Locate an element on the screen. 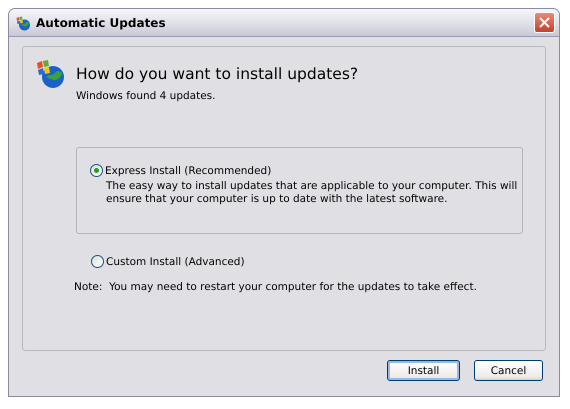 The width and height of the screenshot is (570, 409). option-description: The easy way to install updates that are applicable to your computer. This will ensure that your computer is up to date with the latest software. is located at coordinates (312, 193).